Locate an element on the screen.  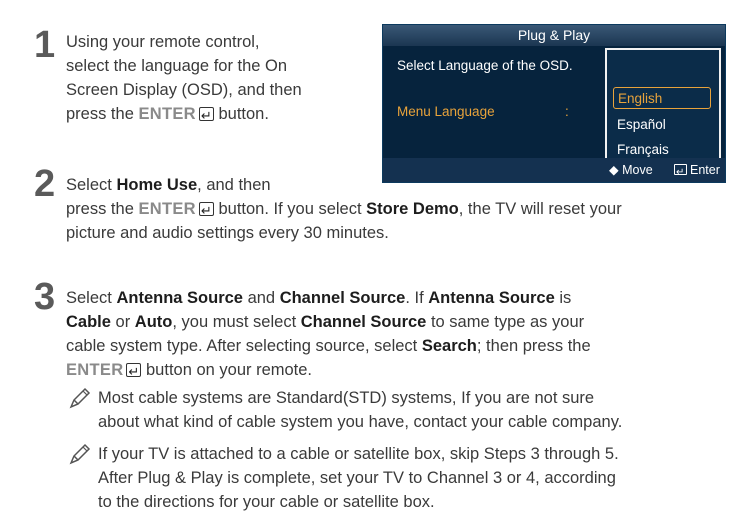
step-1-line: select the language for the On is located at coordinates (177, 66).